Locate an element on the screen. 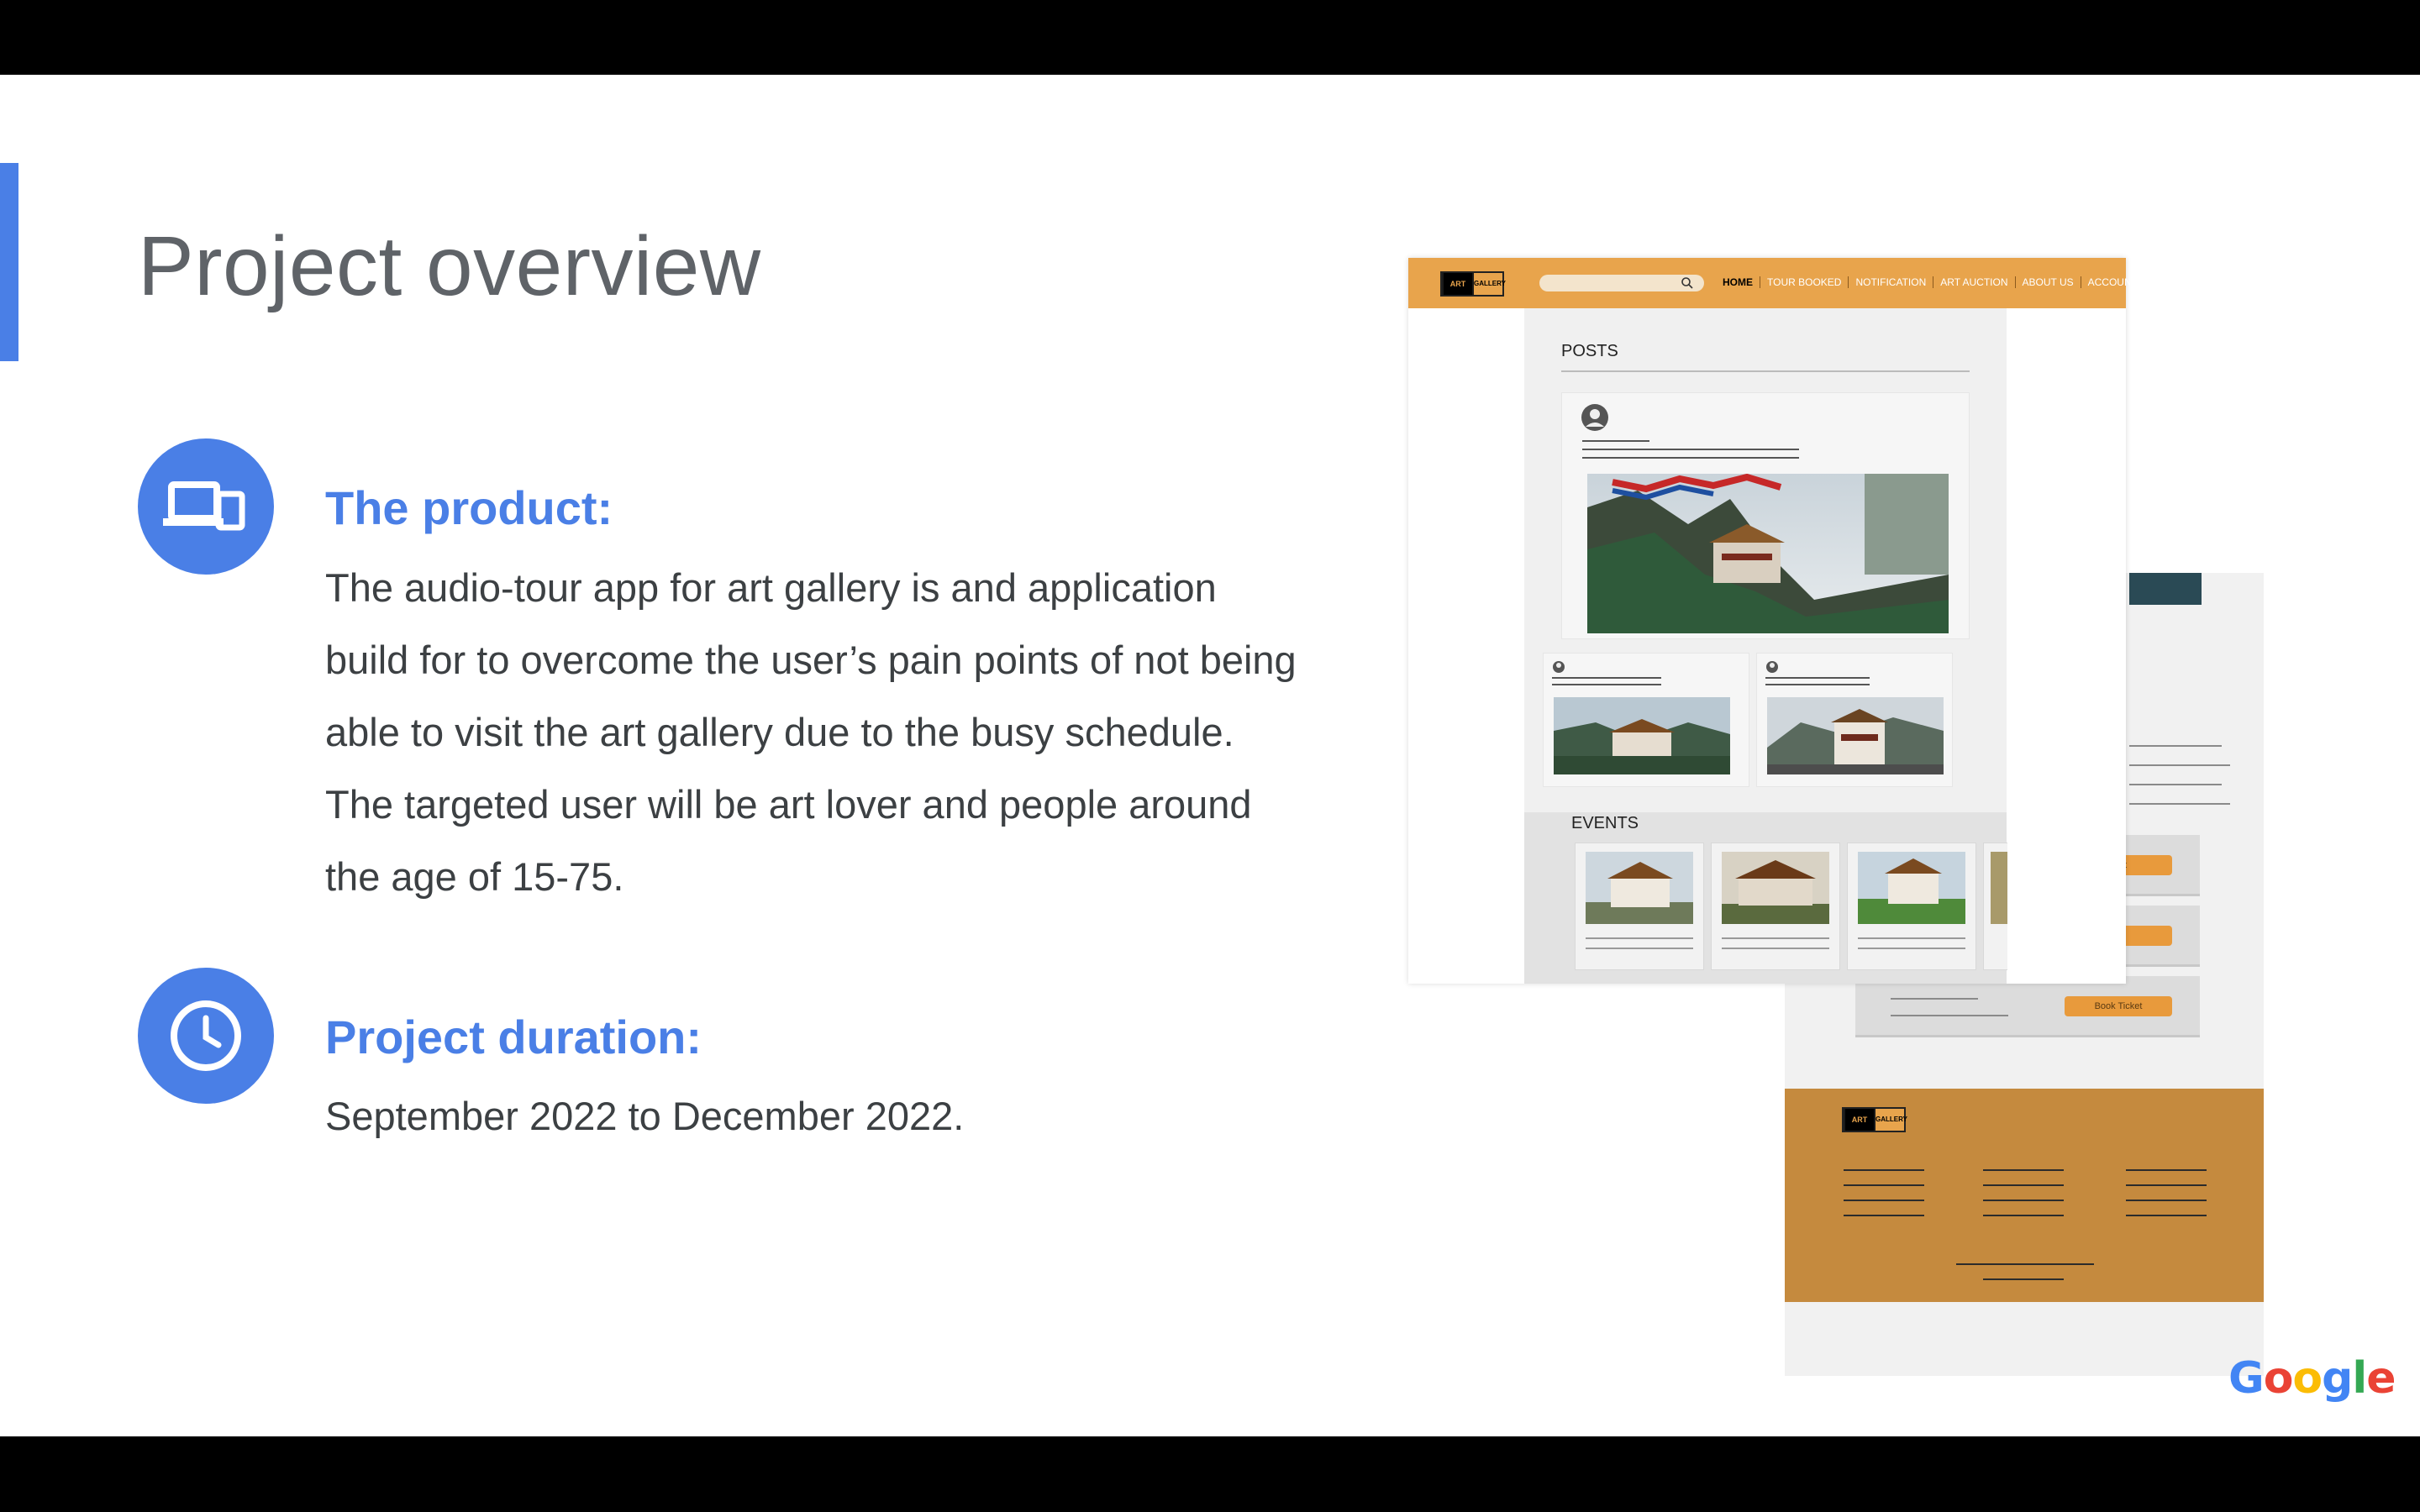 The image size is (2420, 1512). google-logo: Google is located at coordinates (2312, 1378).